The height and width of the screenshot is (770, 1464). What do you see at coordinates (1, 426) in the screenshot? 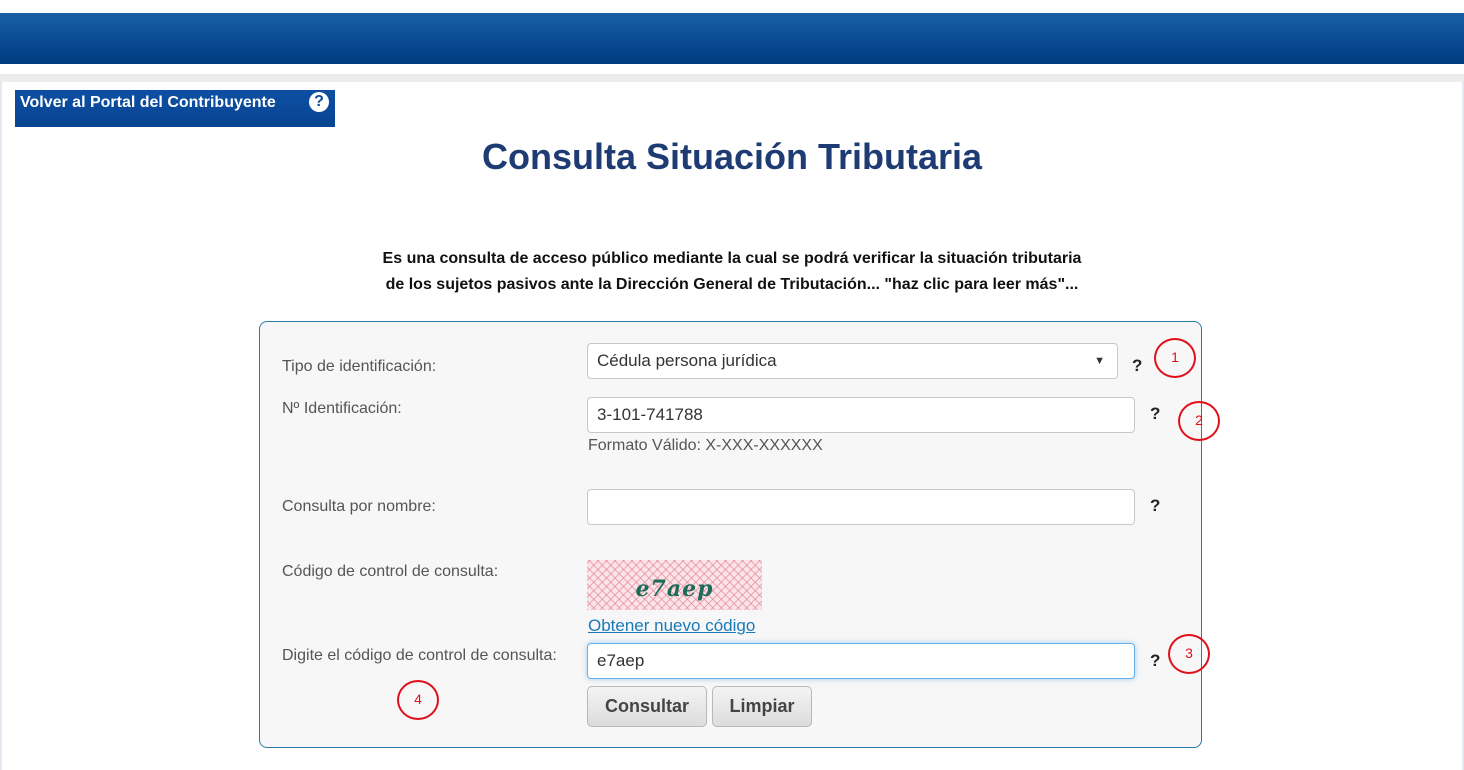
I see `page-border-left` at bounding box center [1, 426].